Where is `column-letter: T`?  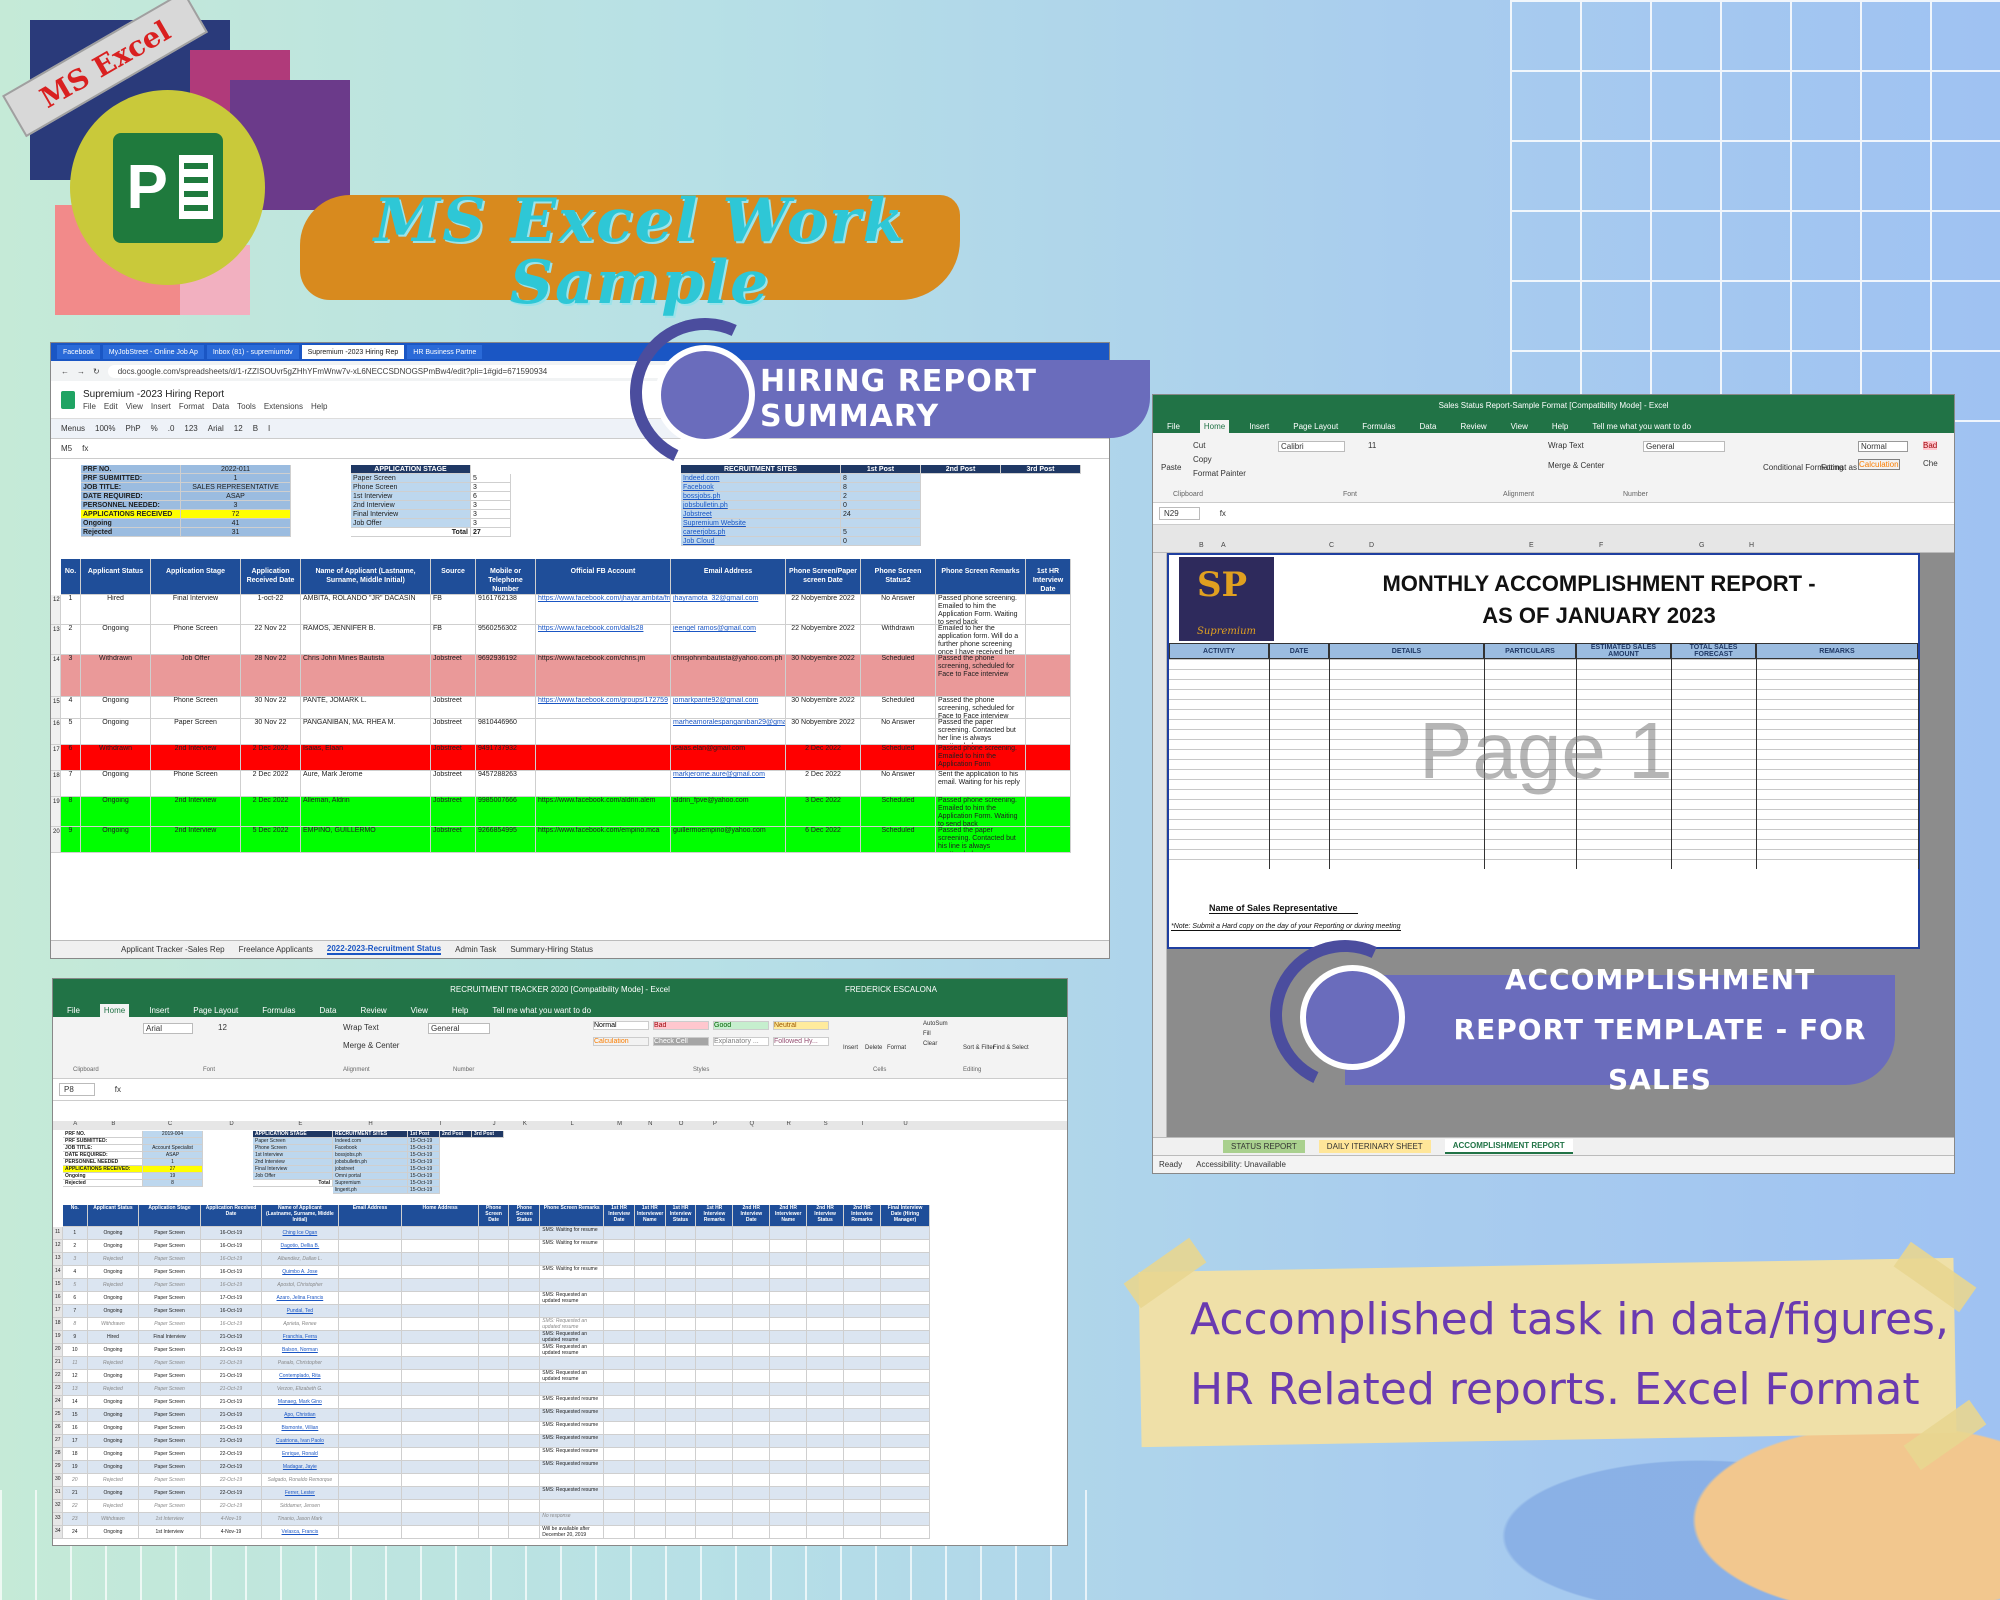 column-letter: T is located at coordinates (862, 1124).